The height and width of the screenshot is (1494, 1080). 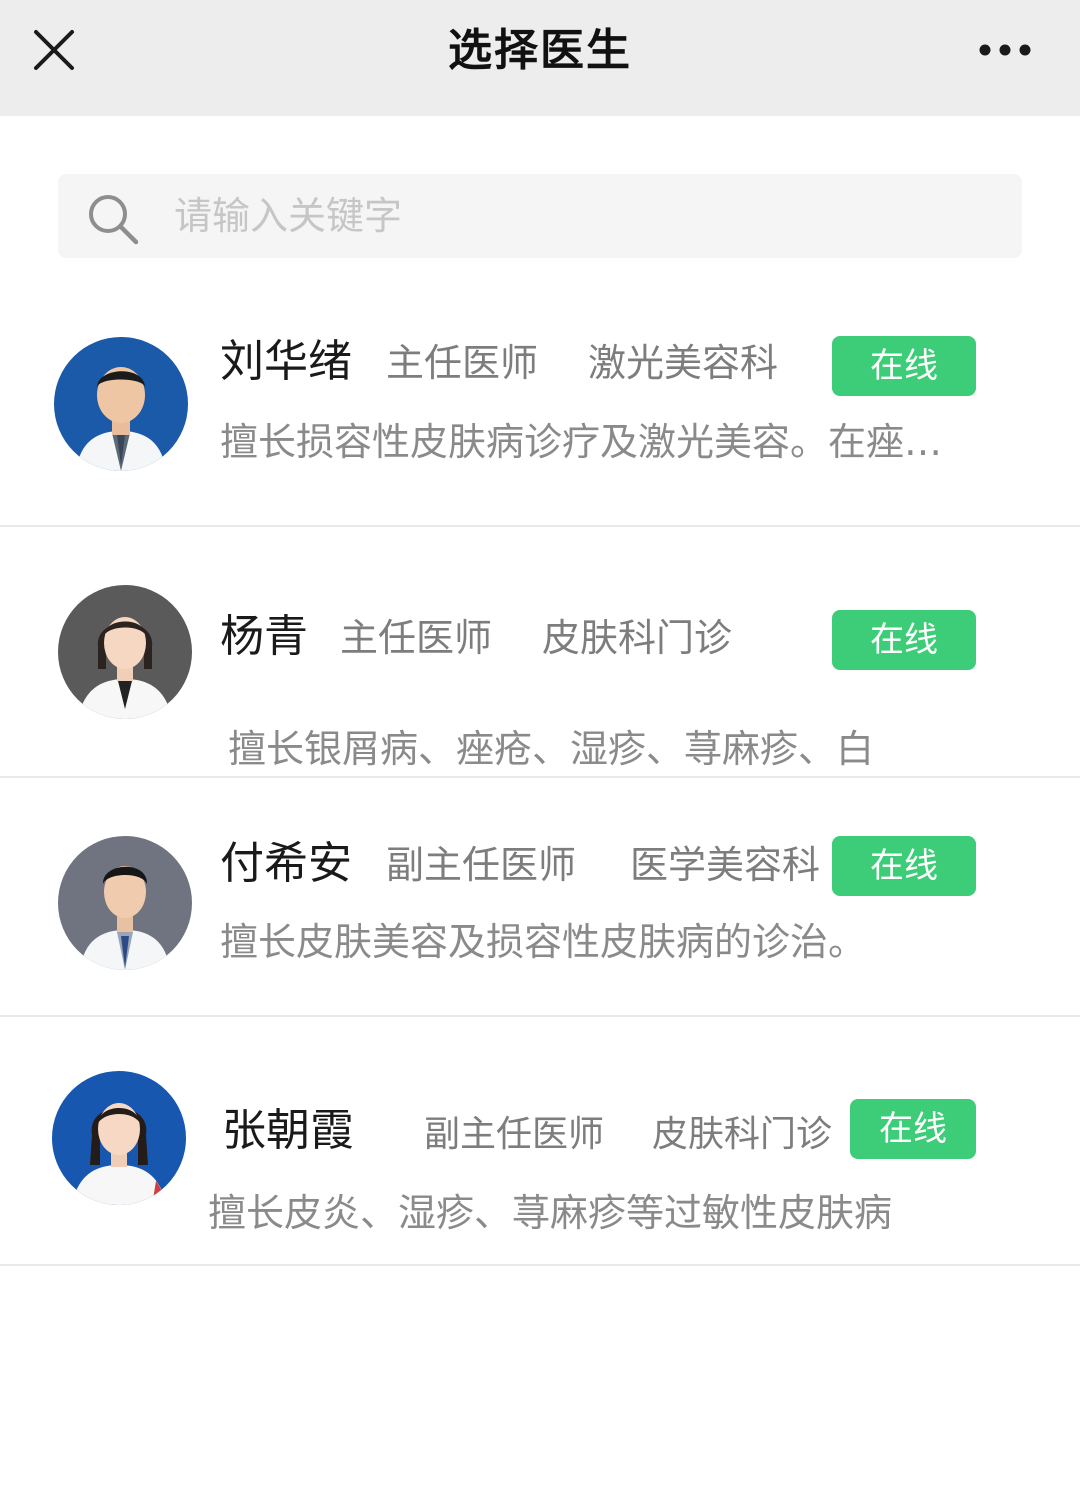 What do you see at coordinates (264, 636) in the screenshot?
I see `doctor-name: 杨青` at bounding box center [264, 636].